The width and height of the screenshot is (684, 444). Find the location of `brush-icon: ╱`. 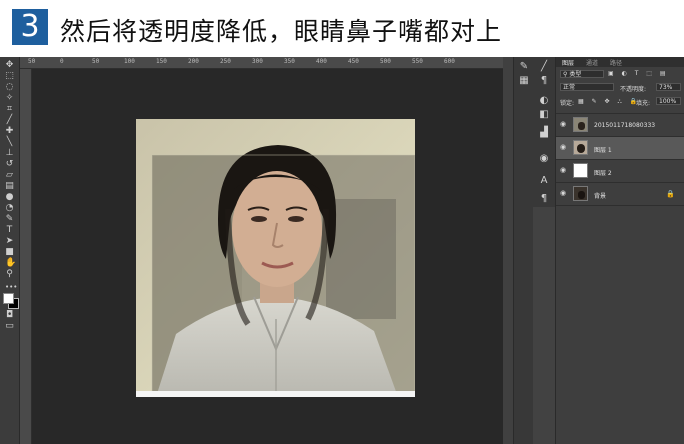

brush-icon: ╱ is located at coordinates (544, 67).